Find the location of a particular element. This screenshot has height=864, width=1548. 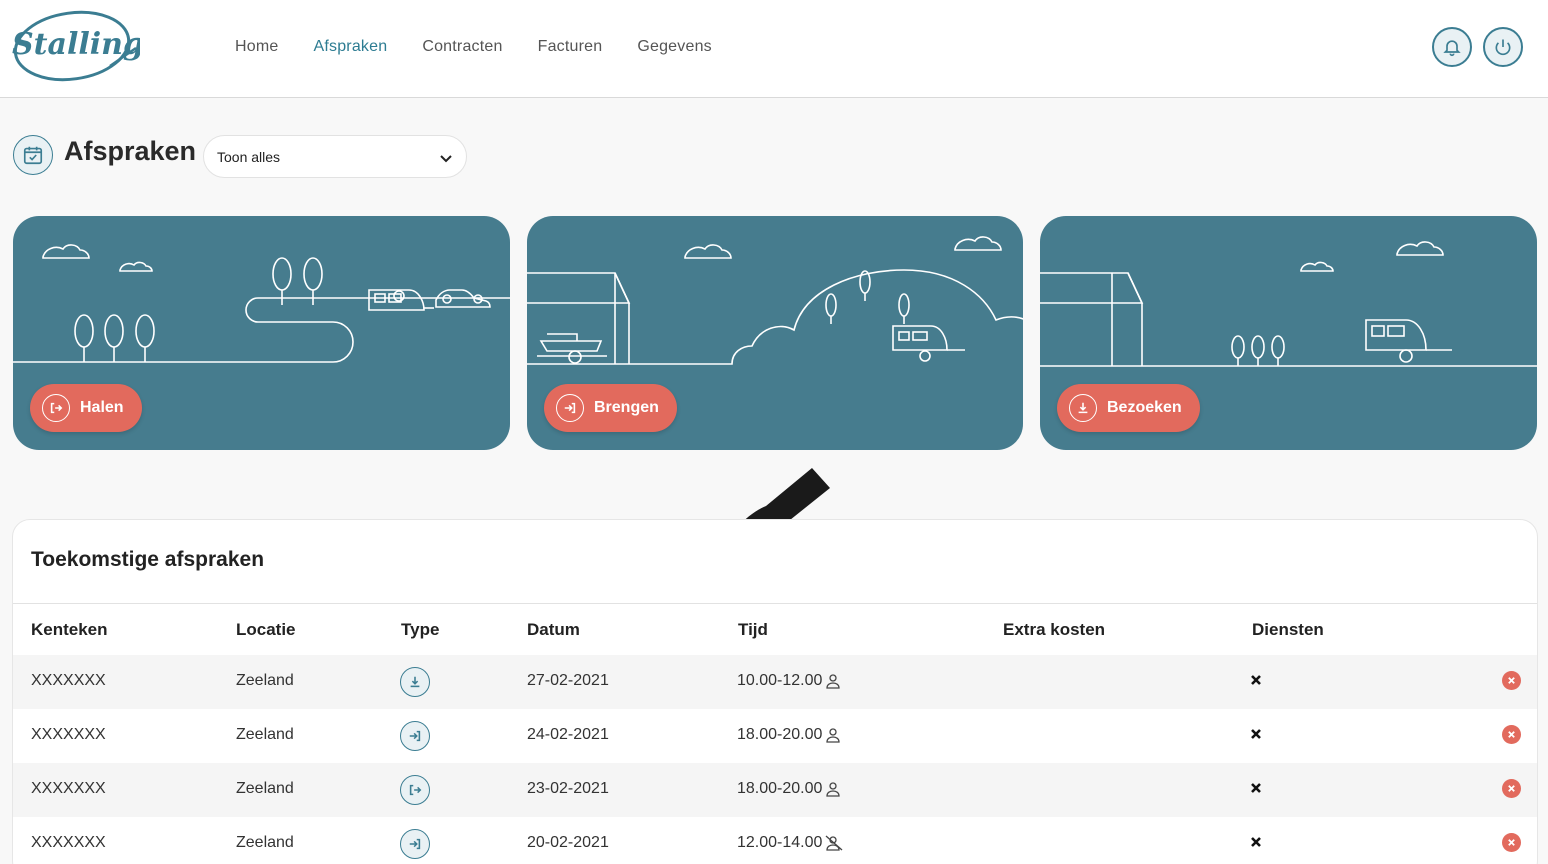

calendar-icon is located at coordinates (33, 155).